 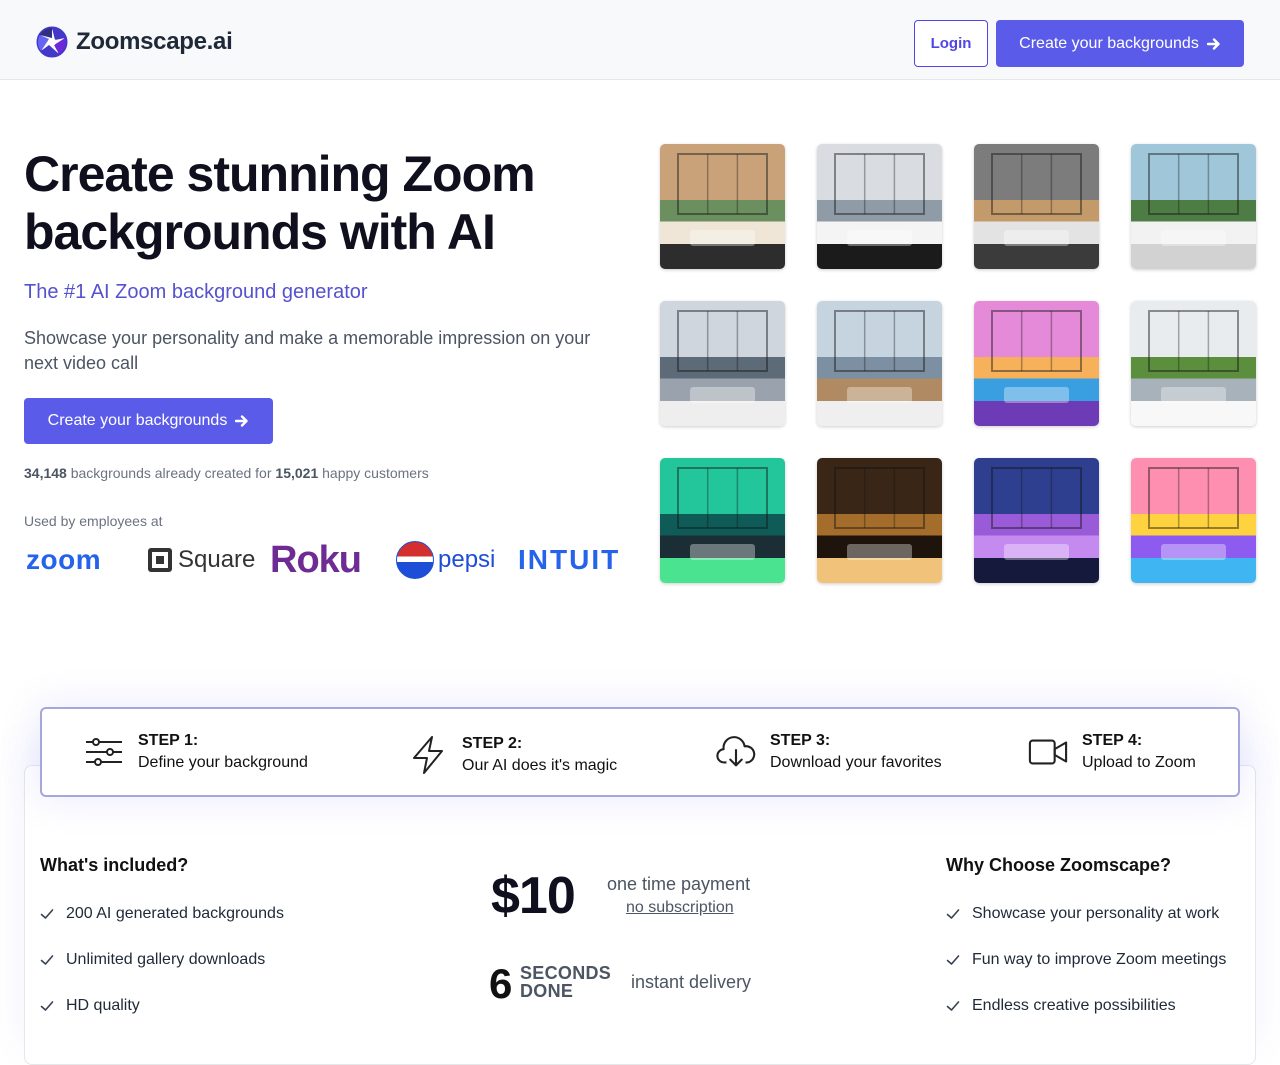 I want to click on step-2: STEP 2: Our AI does it's magic, so click(x=512, y=755).